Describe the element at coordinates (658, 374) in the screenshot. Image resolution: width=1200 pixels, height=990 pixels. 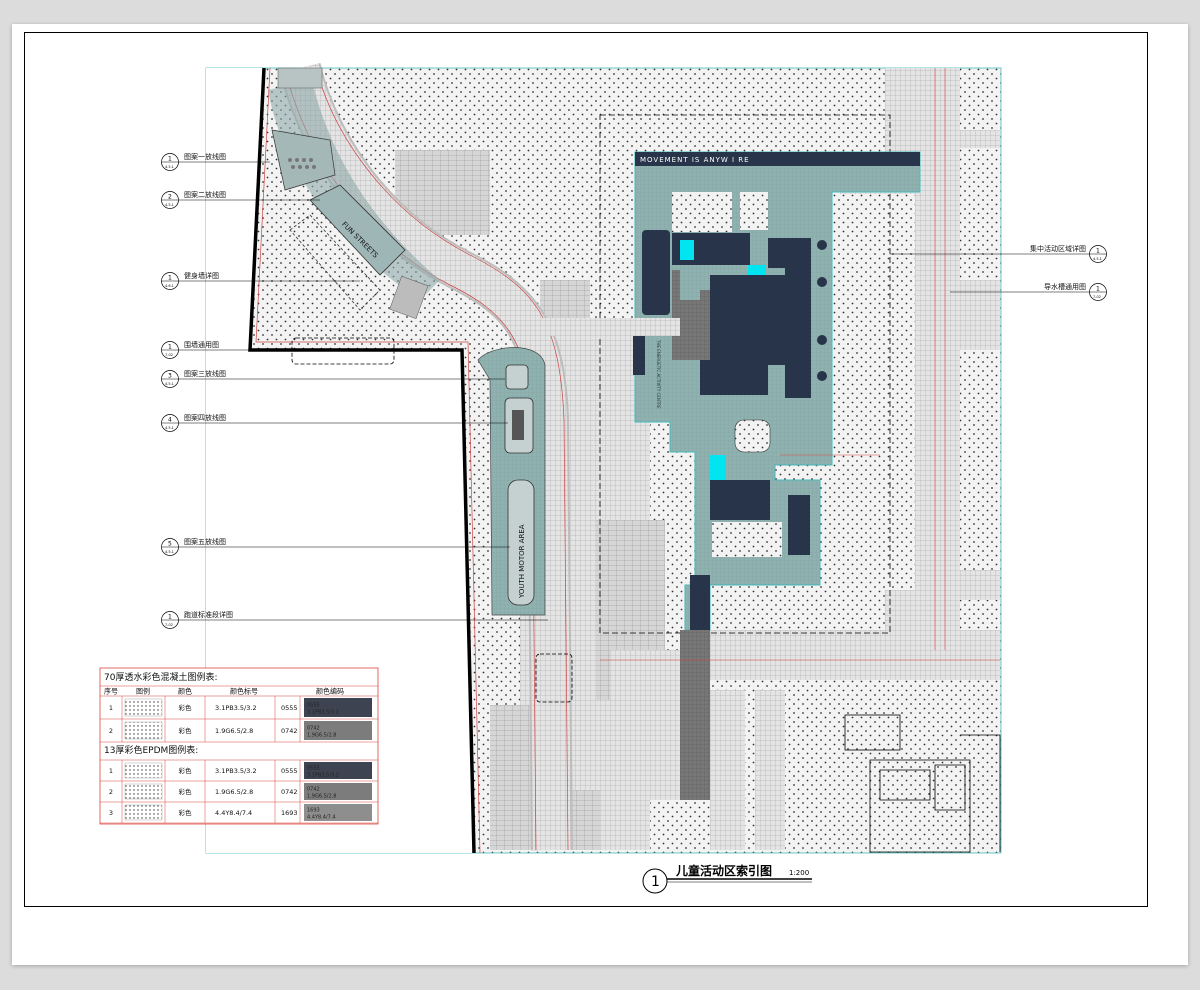
I see `vertical-label: THE ENERGETIC ACTIVITY CENTRE` at that location.